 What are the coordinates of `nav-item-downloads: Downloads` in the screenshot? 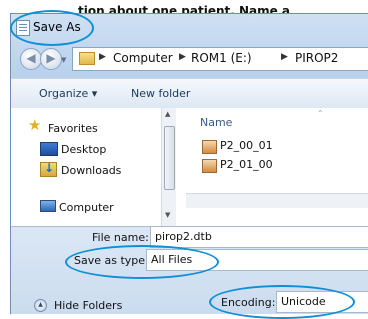 It's located at (91, 170).